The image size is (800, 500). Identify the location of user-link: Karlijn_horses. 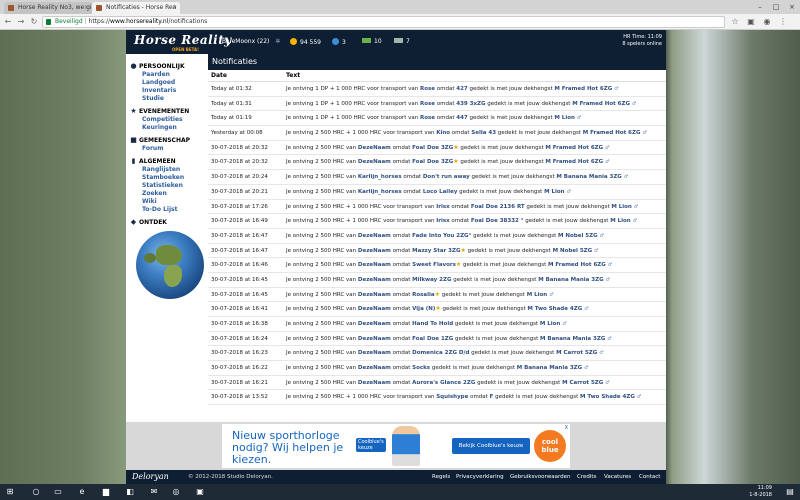
(380, 177).